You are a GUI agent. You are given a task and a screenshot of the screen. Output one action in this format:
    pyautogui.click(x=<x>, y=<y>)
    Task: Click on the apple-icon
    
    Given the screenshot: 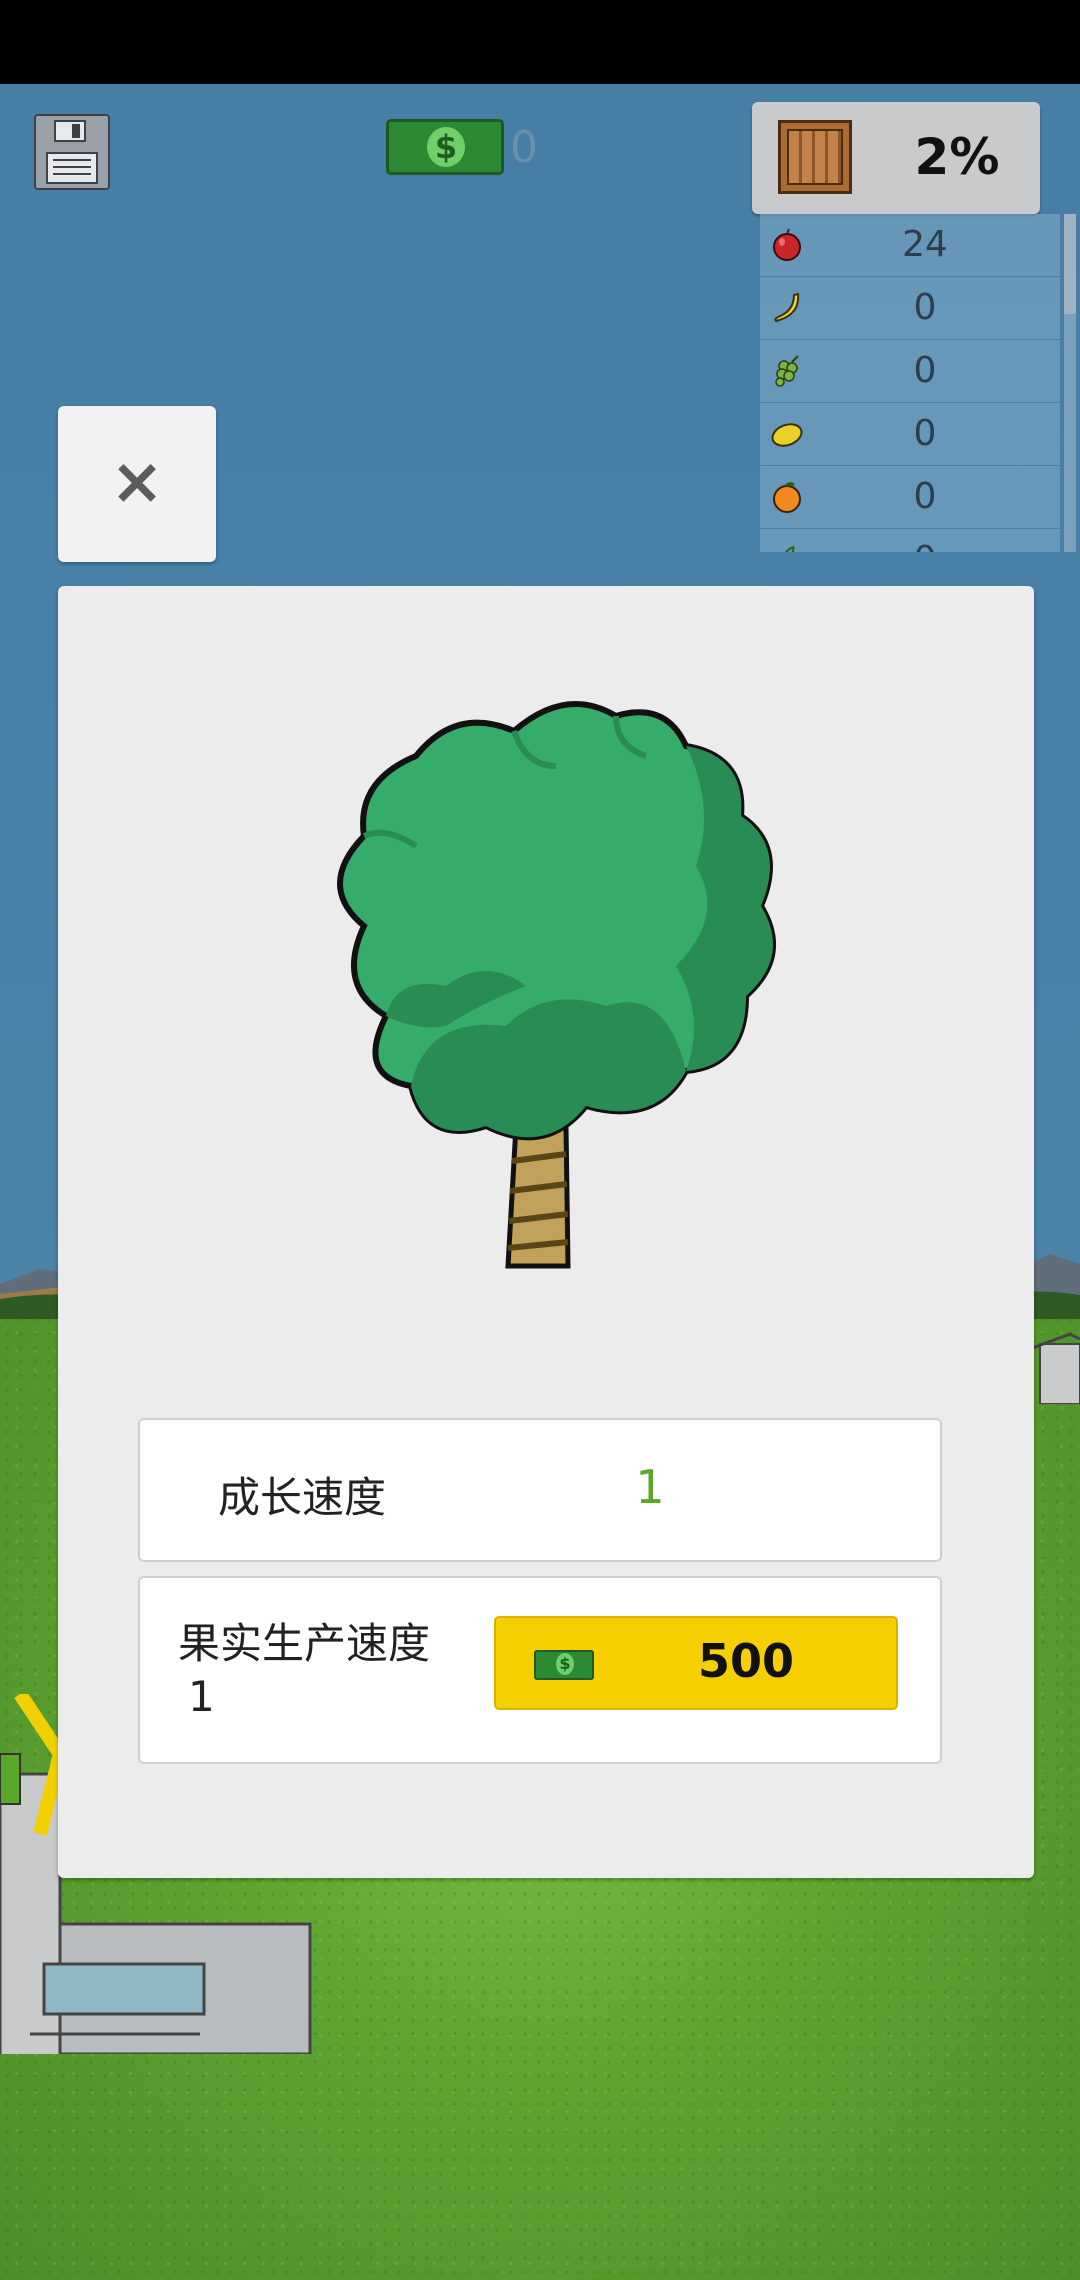 What is the action you would take?
    pyautogui.click(x=787, y=244)
    